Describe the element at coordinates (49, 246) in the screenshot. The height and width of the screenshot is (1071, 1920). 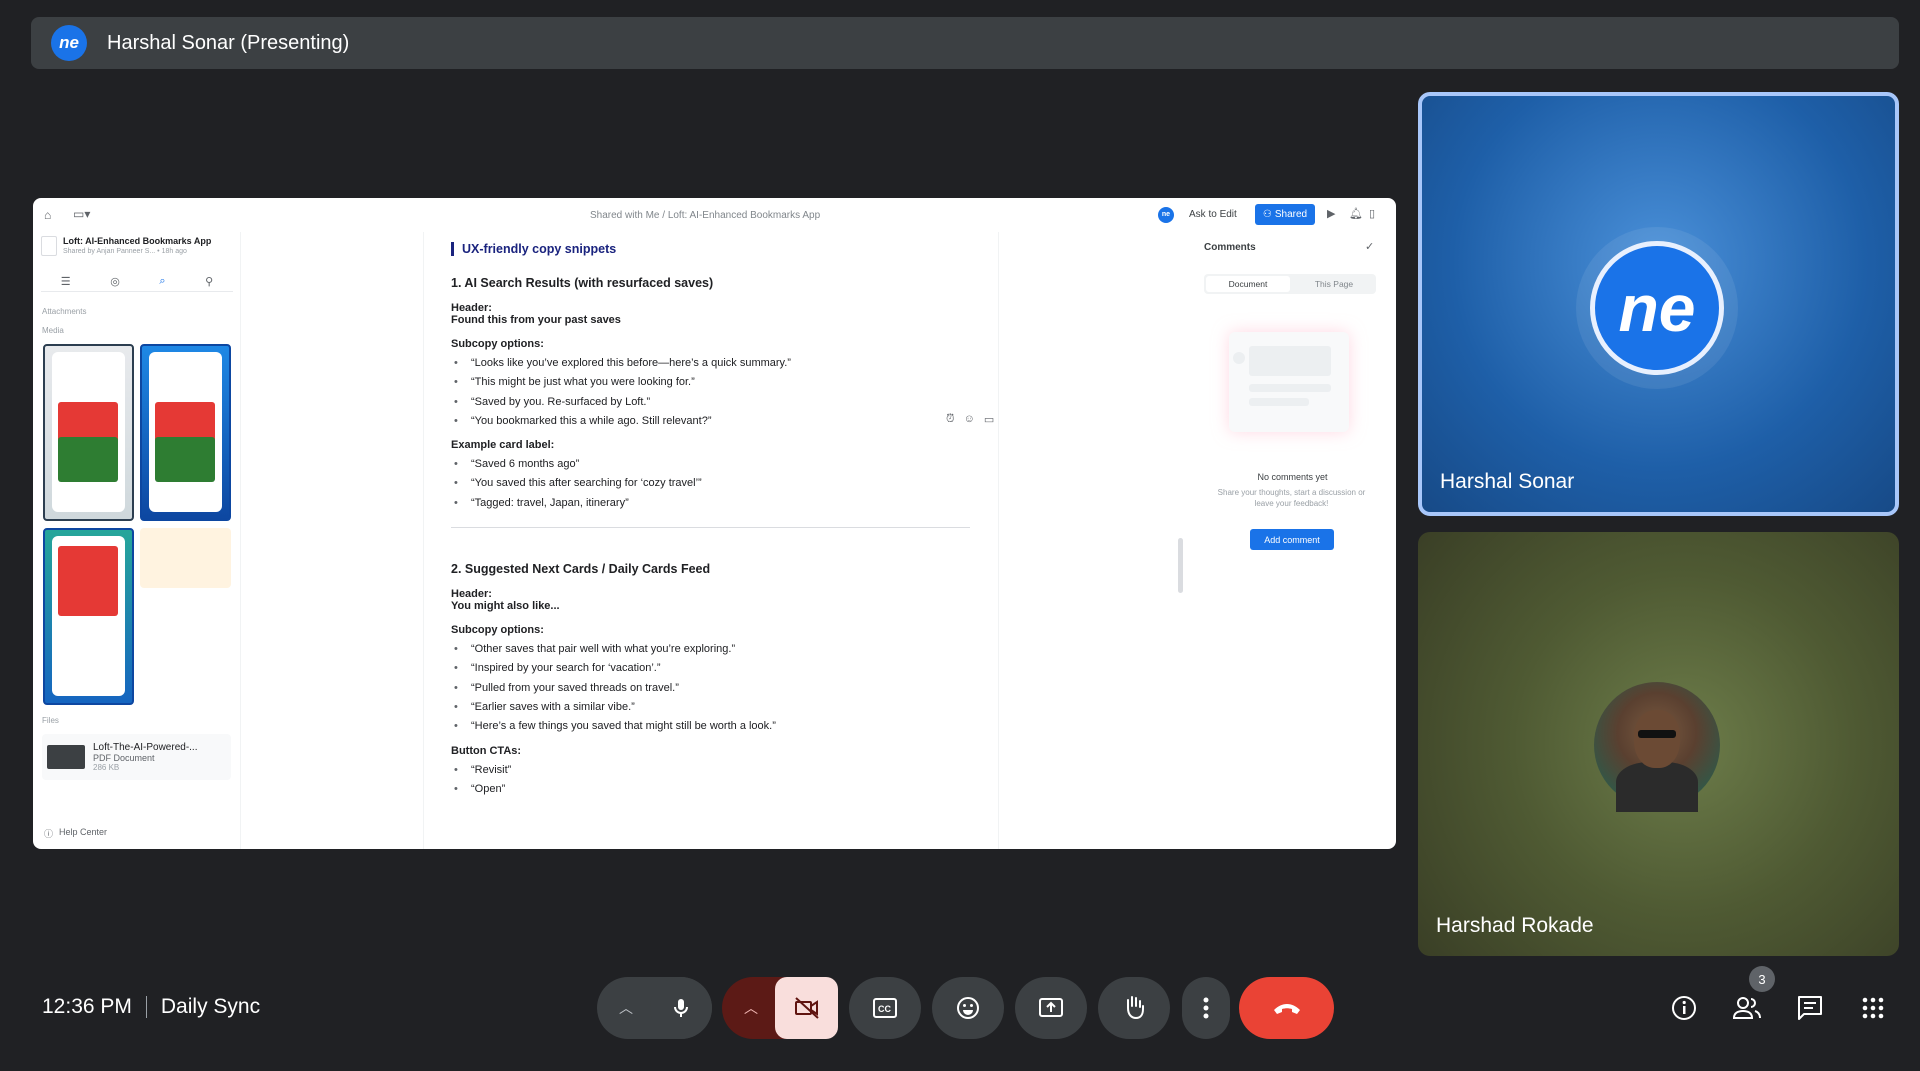
I see `doc-thumbnail` at that location.